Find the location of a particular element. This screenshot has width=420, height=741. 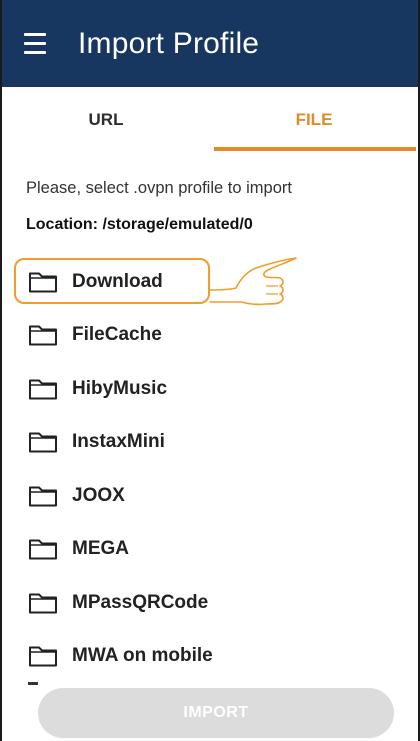

instruction-text: Please, select .ovpn profile to import is located at coordinates (159, 188).